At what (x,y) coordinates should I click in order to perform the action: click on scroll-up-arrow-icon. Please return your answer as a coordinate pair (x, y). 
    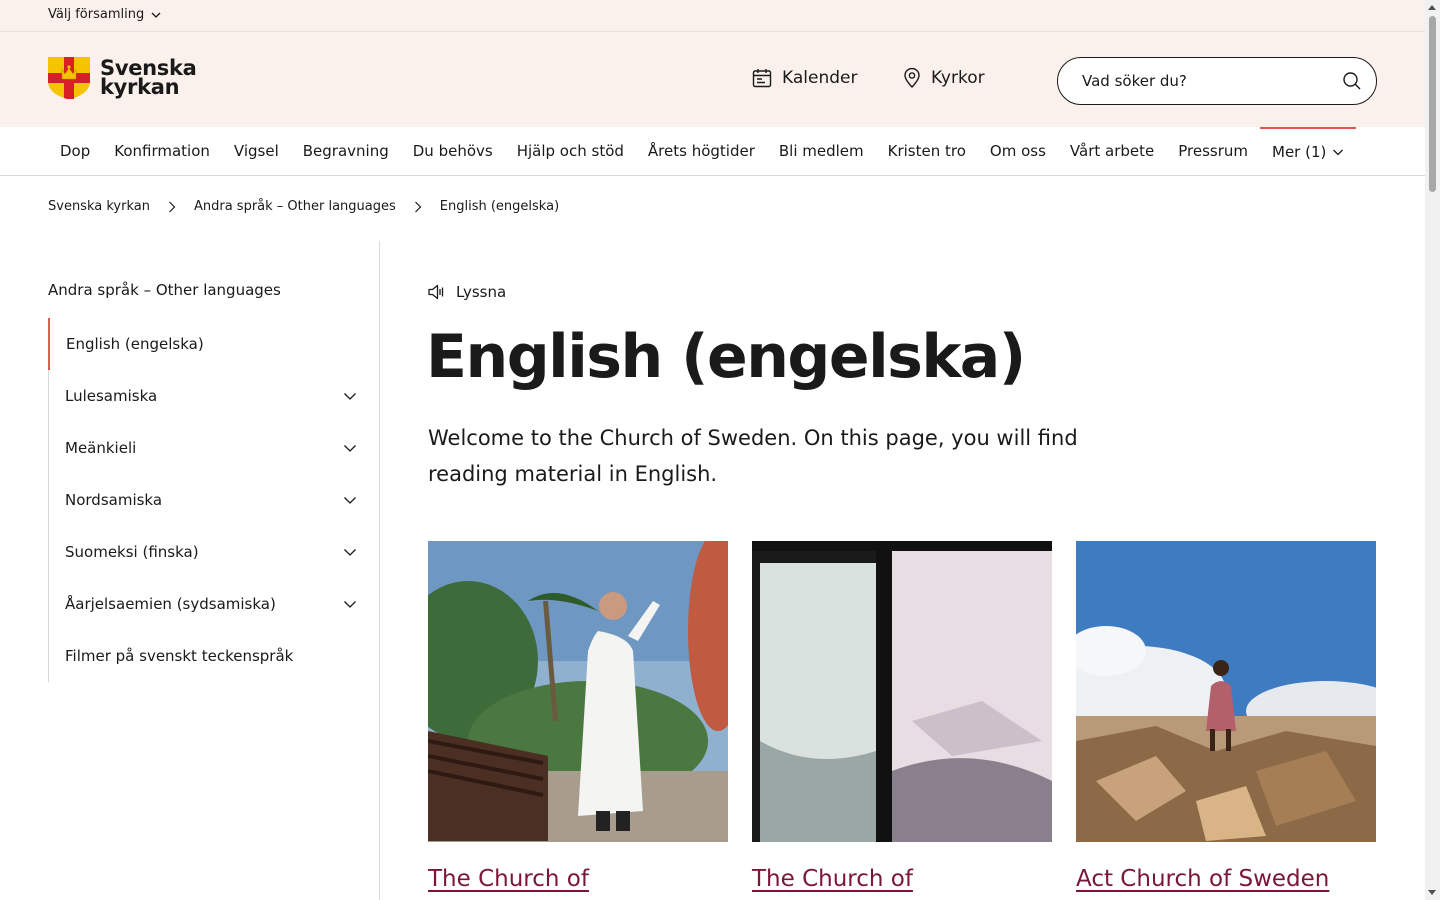
    Looking at the image, I should click on (1432, 7).